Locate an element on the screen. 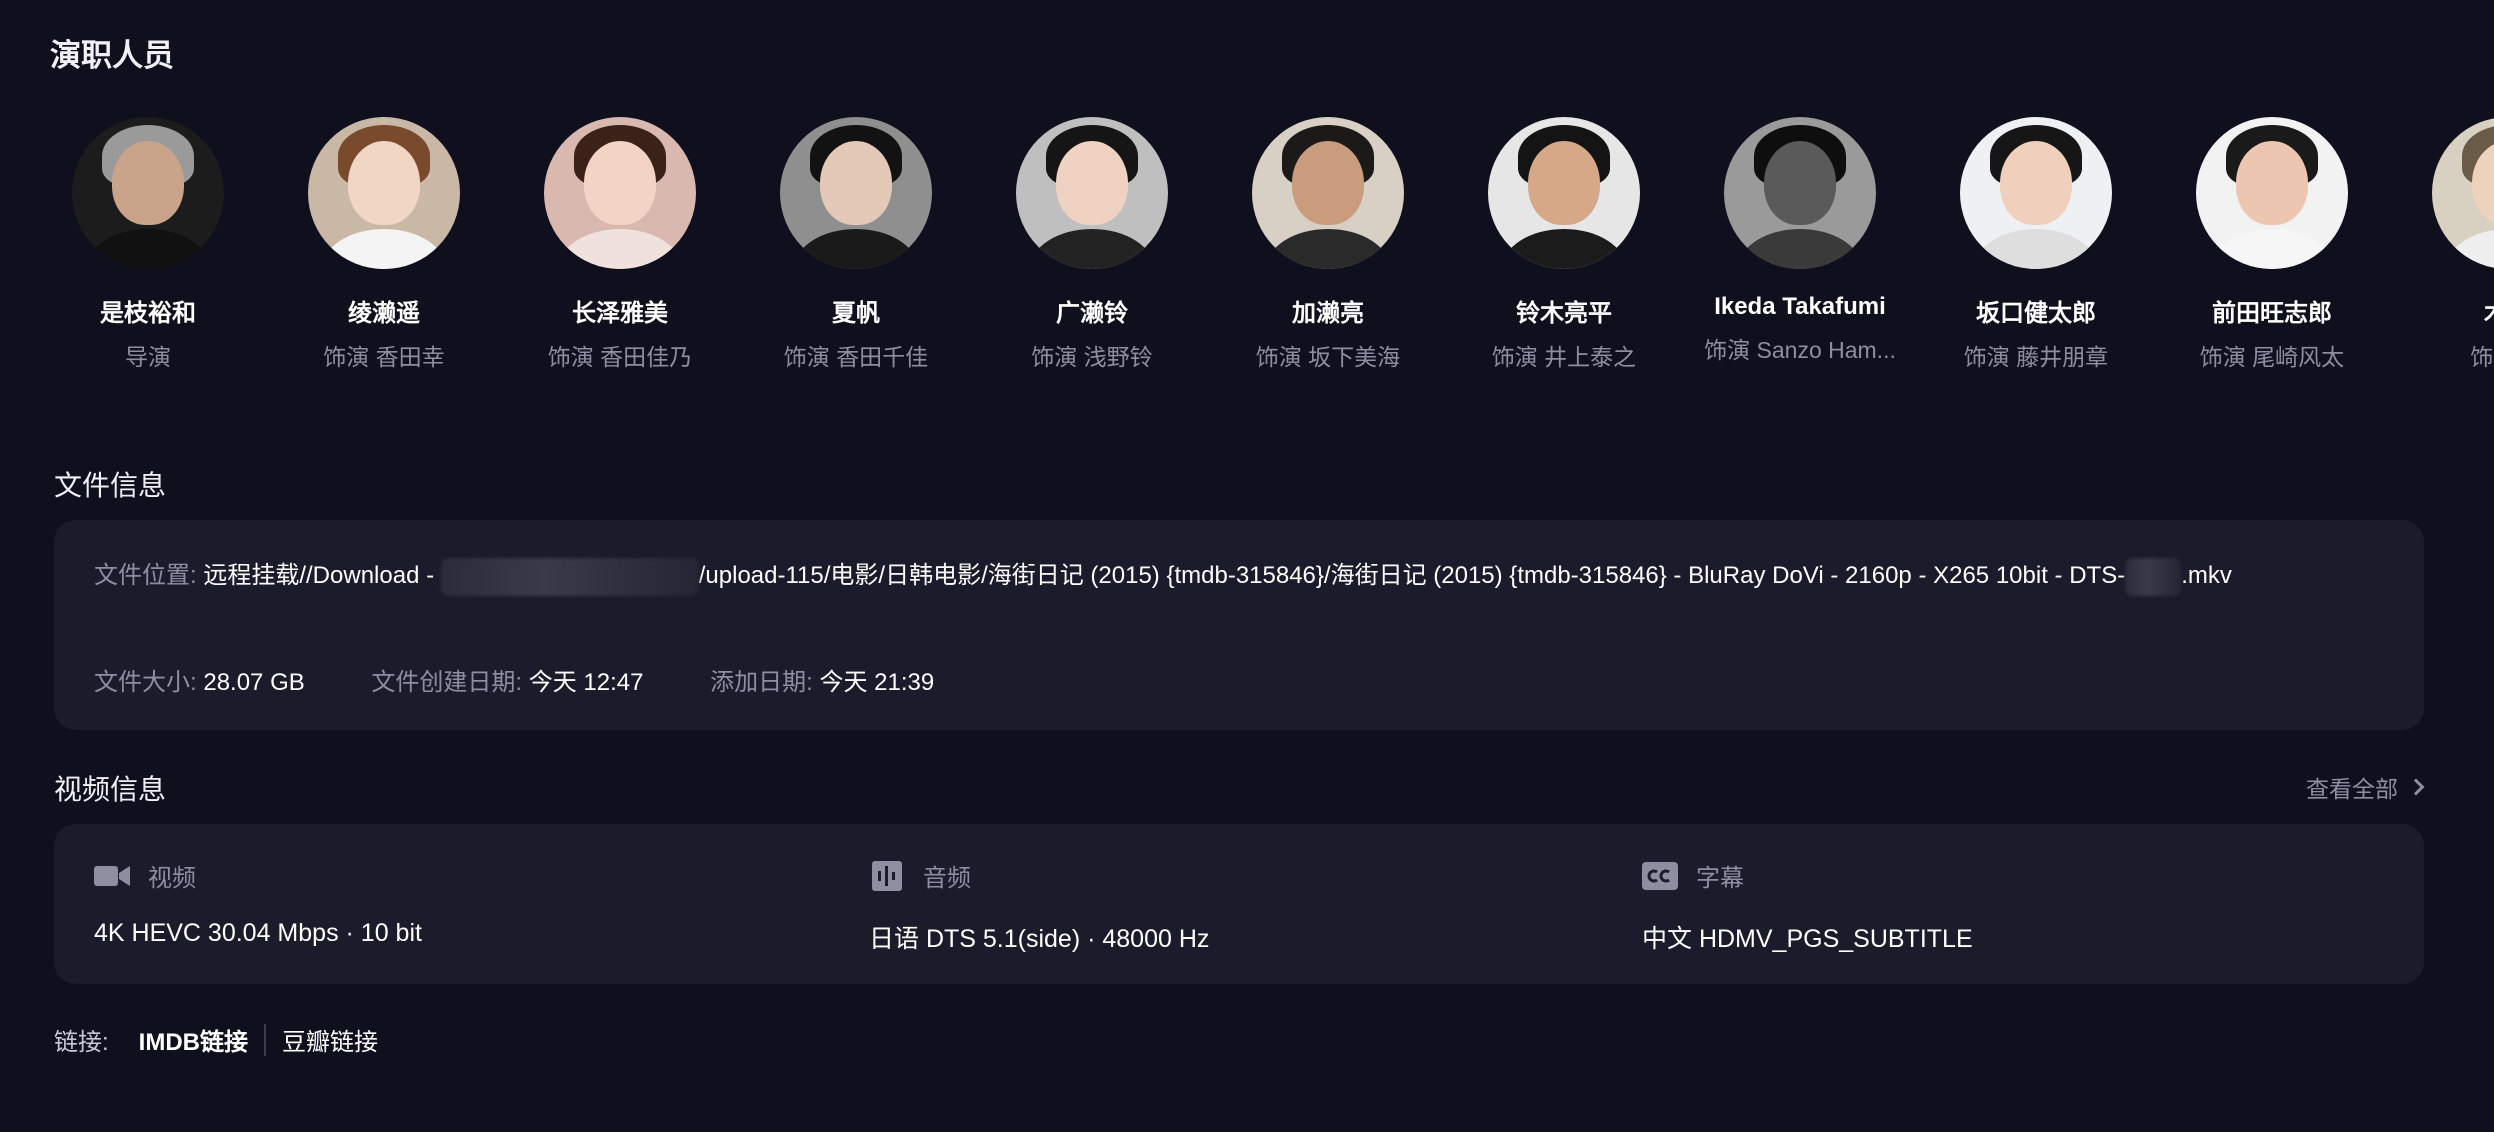  file-info-title: 文件信息 is located at coordinates (110, 485).